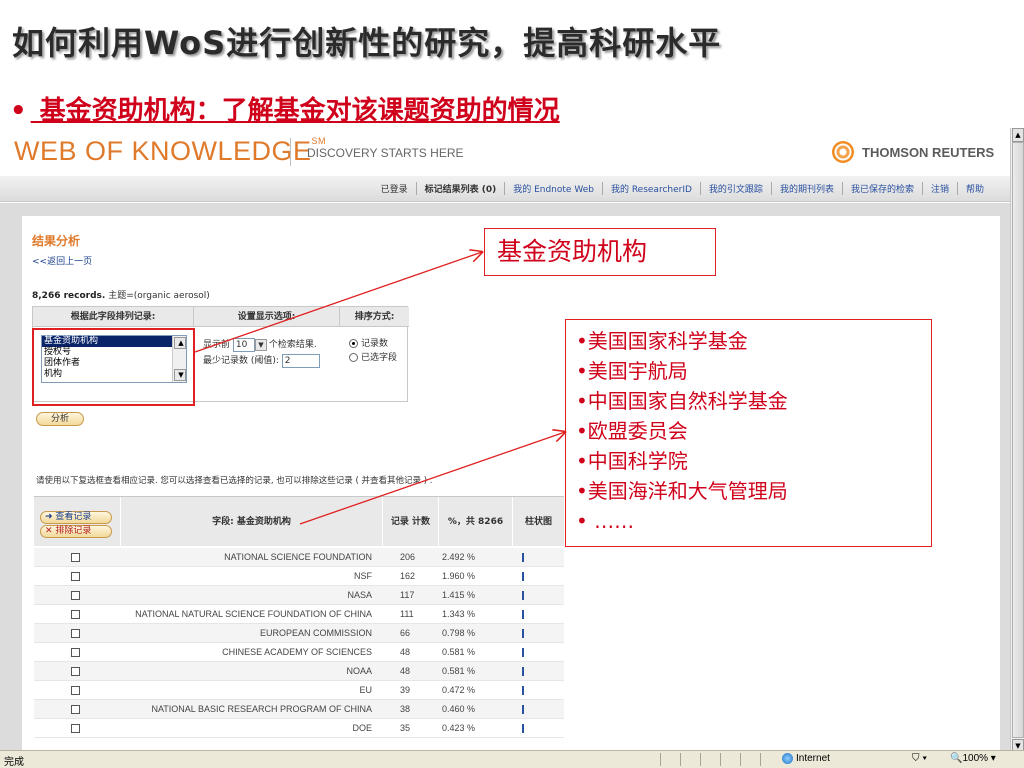 The width and height of the screenshot is (1024, 768). What do you see at coordinates (299, 671) in the screenshot?
I see `table-row: NOAA 48 0.581 %` at bounding box center [299, 671].